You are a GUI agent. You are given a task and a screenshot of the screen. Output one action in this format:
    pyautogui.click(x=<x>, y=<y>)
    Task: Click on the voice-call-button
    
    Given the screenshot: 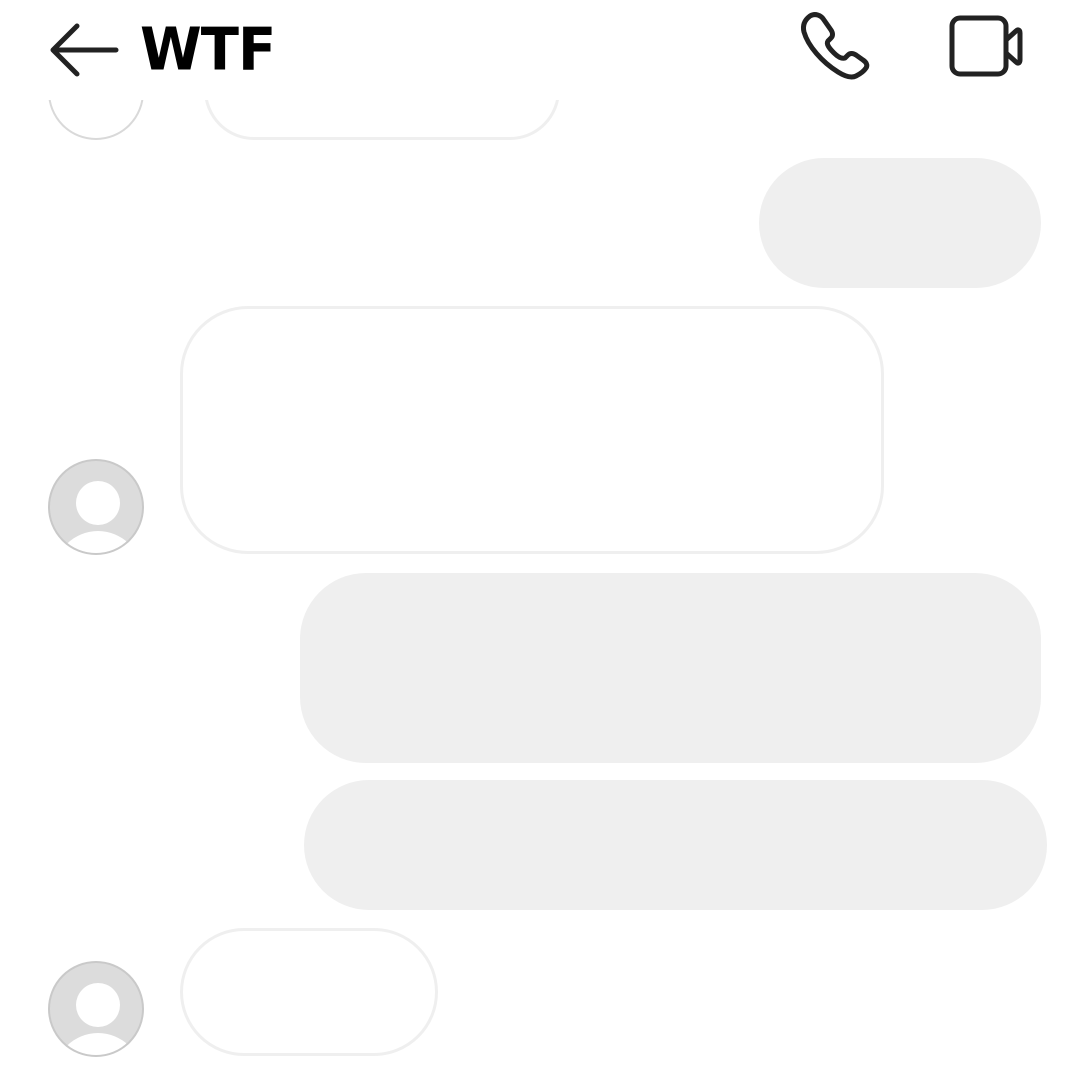 What is the action you would take?
    pyautogui.click(x=836, y=48)
    